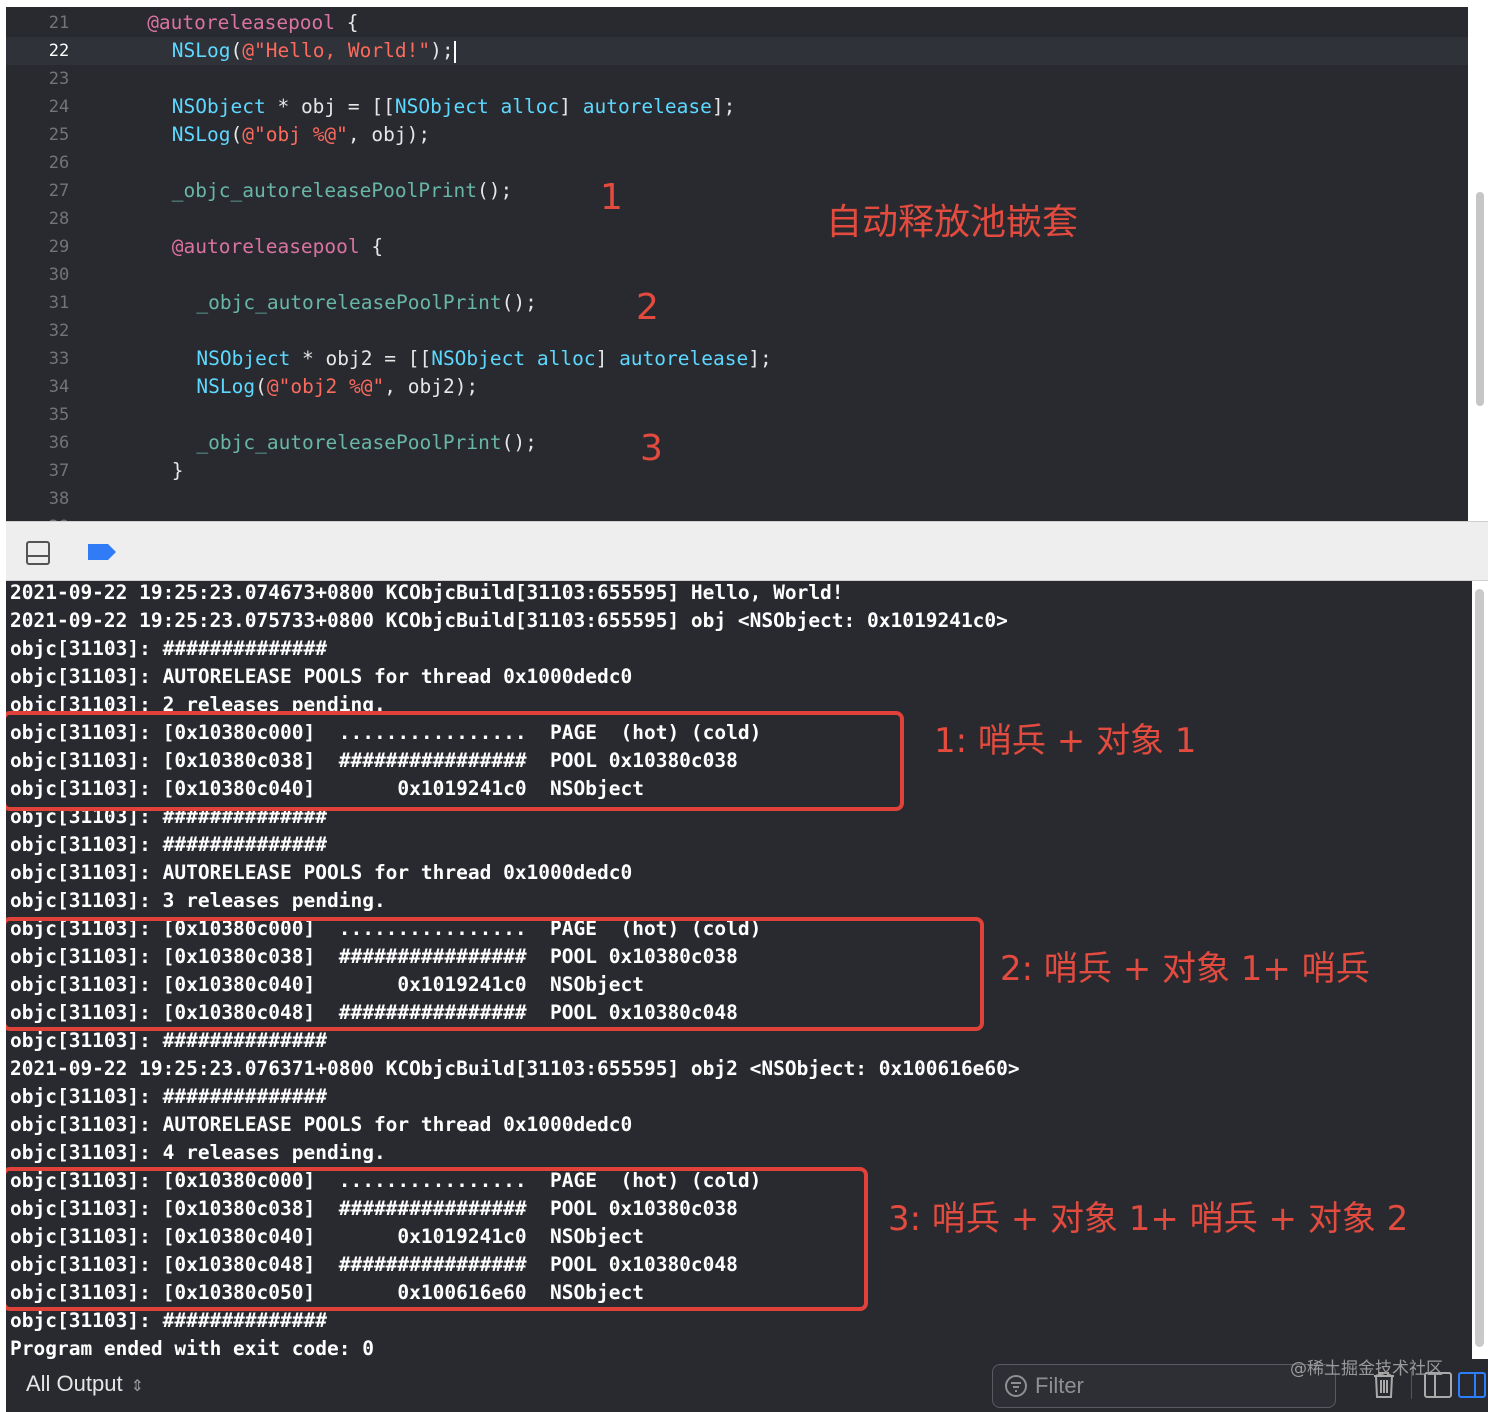 This screenshot has height=1412, width=1488. What do you see at coordinates (647, 106) in the screenshot?
I see `code-token: autorelease` at bounding box center [647, 106].